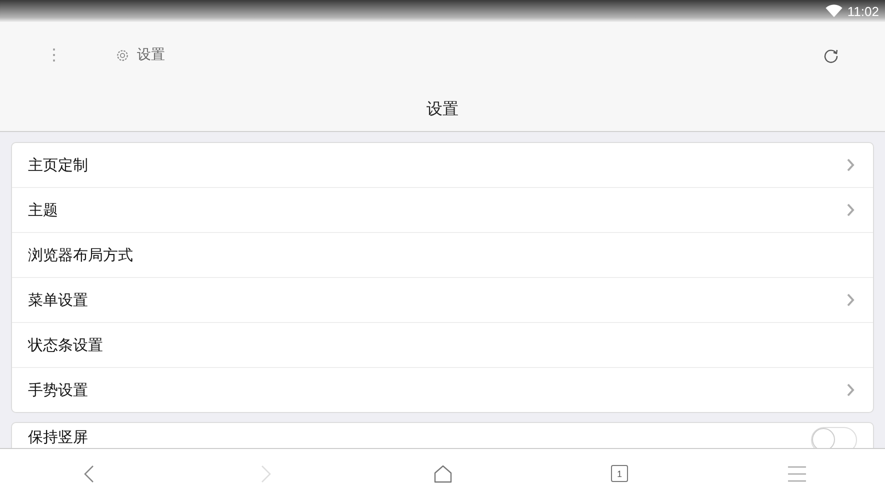 The height and width of the screenshot is (498, 885). What do you see at coordinates (151, 55) in the screenshot?
I see `page-title: 设置` at bounding box center [151, 55].